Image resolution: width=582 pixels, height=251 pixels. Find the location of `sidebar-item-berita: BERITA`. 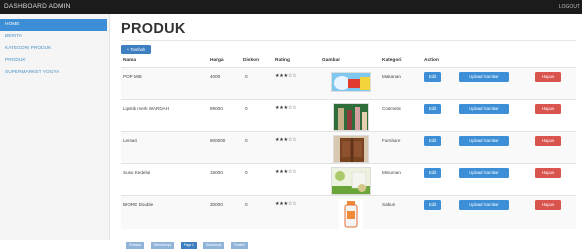

sidebar-item-berita: BERITA is located at coordinates (53, 37).